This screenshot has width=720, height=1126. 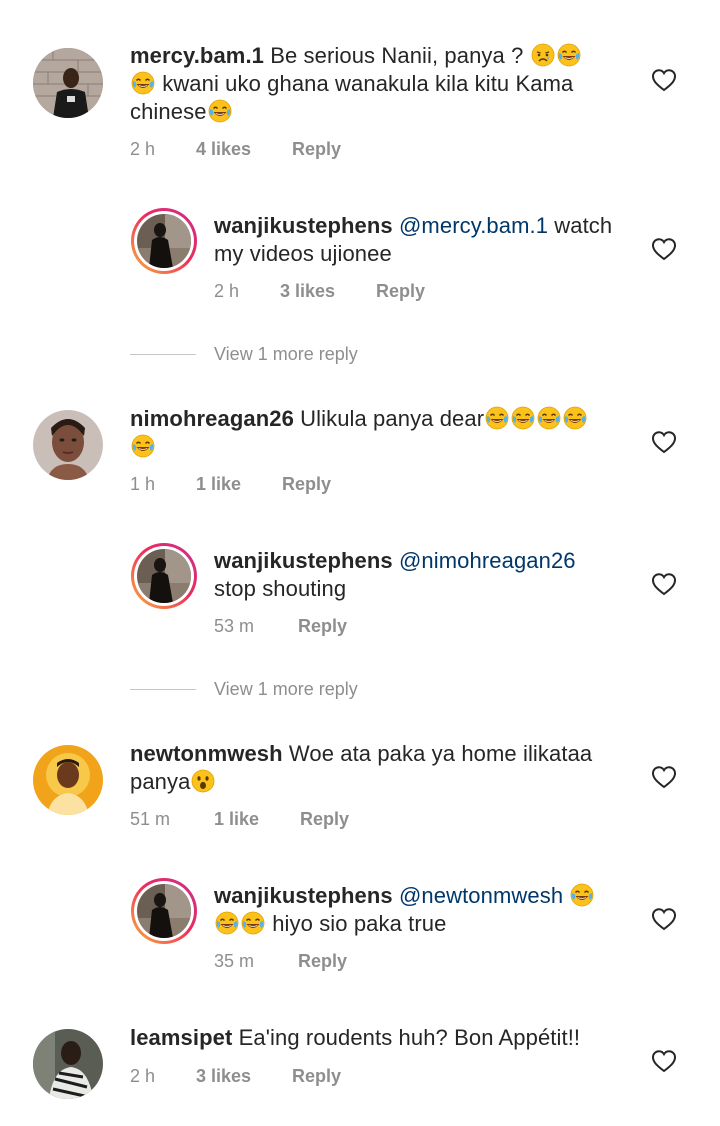 I want to click on avatar, so click(x=68, y=1064).